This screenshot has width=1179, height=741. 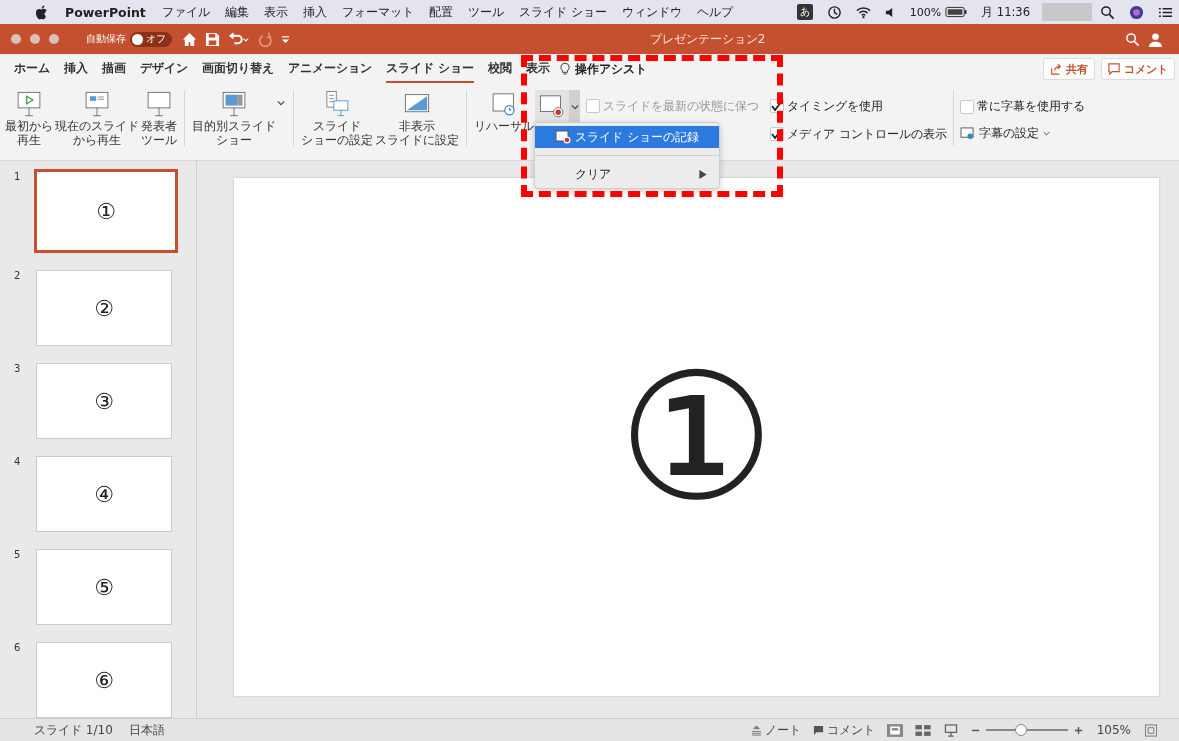 What do you see at coordinates (651, 12) in the screenshot?
I see `menu-item: ウィンドウ` at bounding box center [651, 12].